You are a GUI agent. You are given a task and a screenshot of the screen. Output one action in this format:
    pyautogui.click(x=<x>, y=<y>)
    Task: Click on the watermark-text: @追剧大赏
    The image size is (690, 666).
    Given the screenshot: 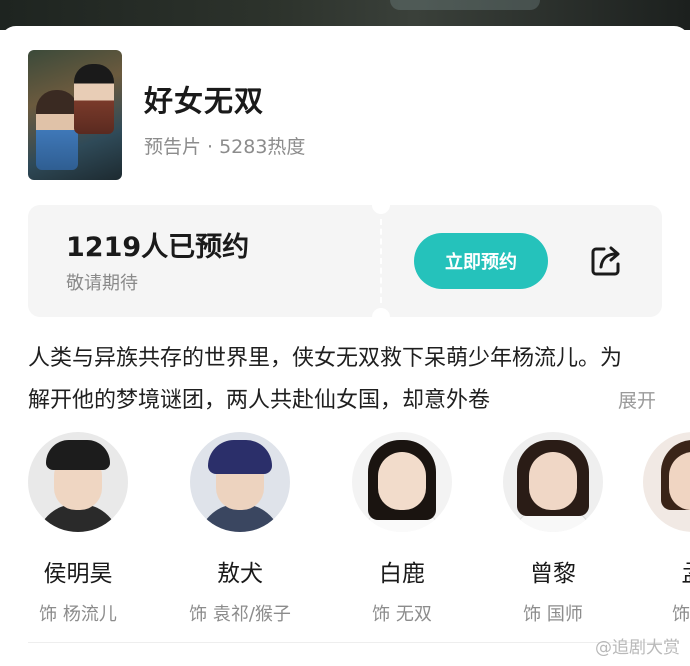 What is the action you would take?
    pyautogui.click(x=637, y=648)
    